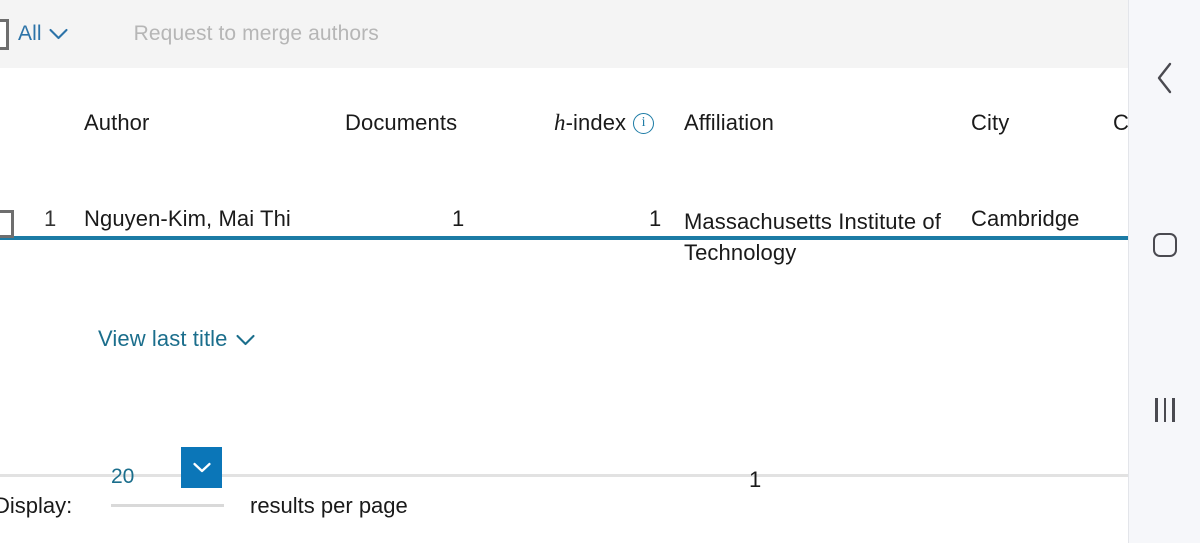 The height and width of the screenshot is (543, 1200). I want to click on row-select-checkbox, so click(7, 224).